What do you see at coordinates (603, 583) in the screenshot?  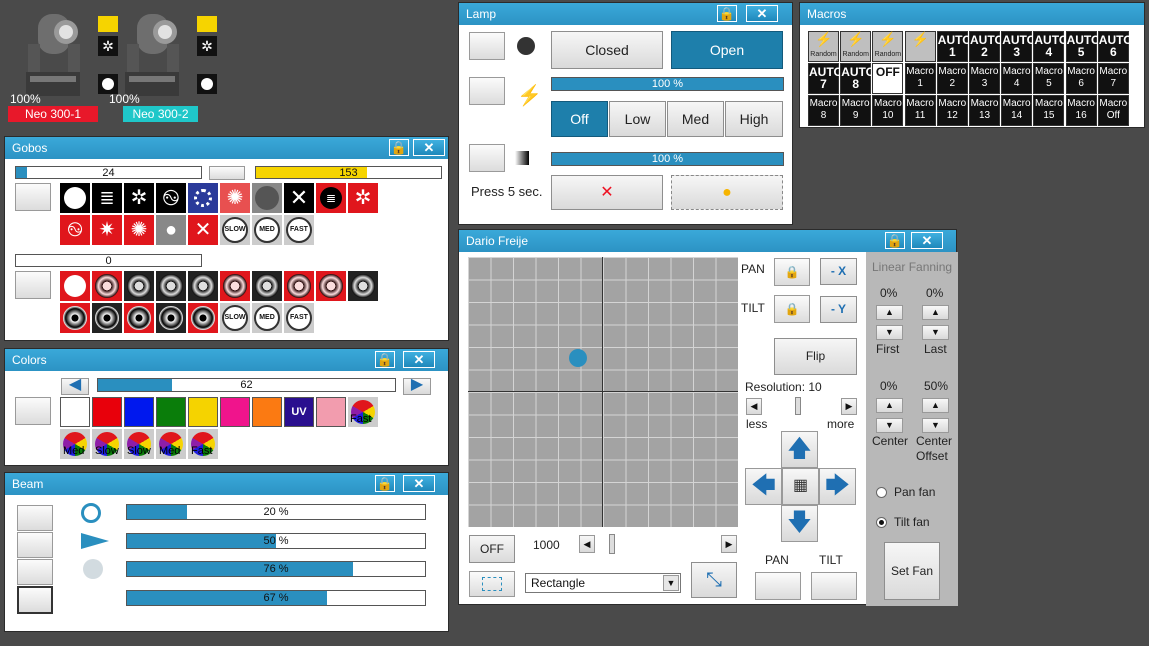 I see `shape-select: Rectangle ▼` at bounding box center [603, 583].